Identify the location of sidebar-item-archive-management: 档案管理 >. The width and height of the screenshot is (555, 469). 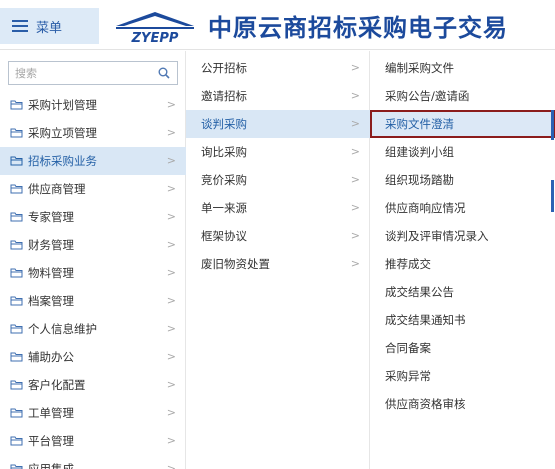
(93, 301).